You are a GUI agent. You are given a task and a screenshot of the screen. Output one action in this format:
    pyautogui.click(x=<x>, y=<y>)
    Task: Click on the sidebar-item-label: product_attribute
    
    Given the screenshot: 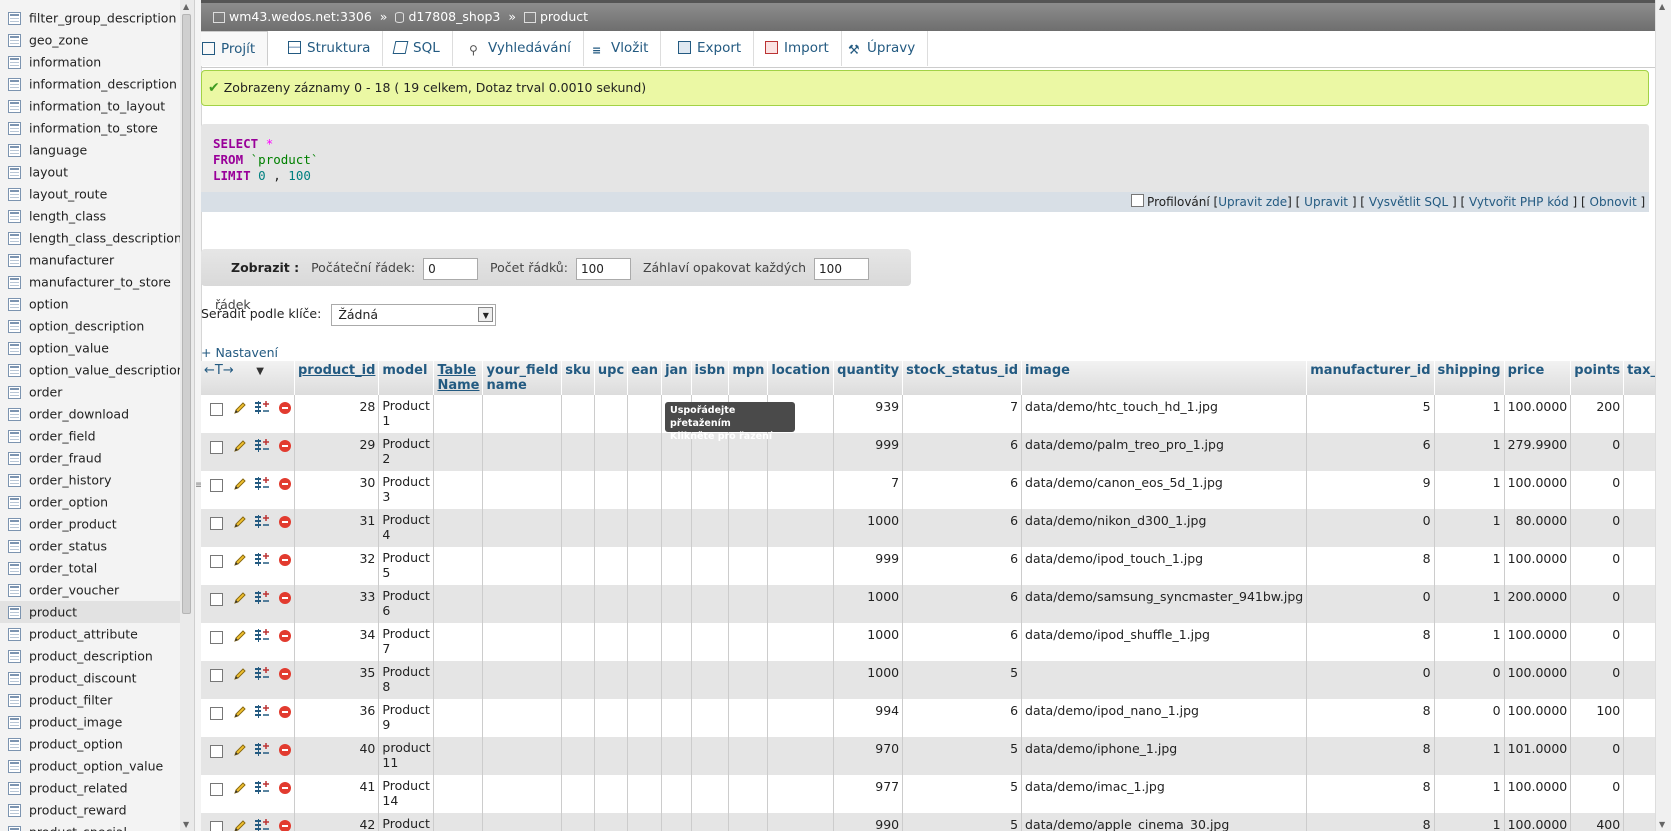 What is the action you would take?
    pyautogui.click(x=83, y=634)
    